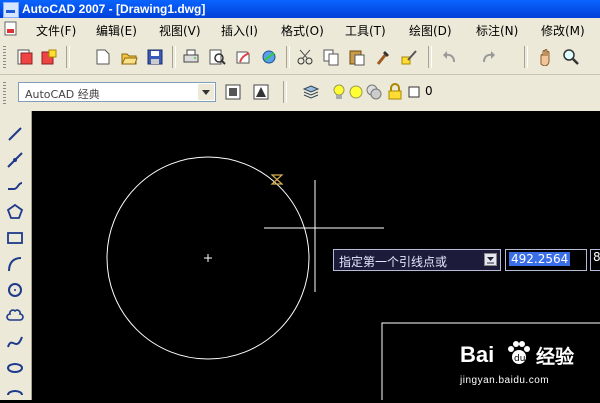  I want to click on paste-icon, so click(357, 57).